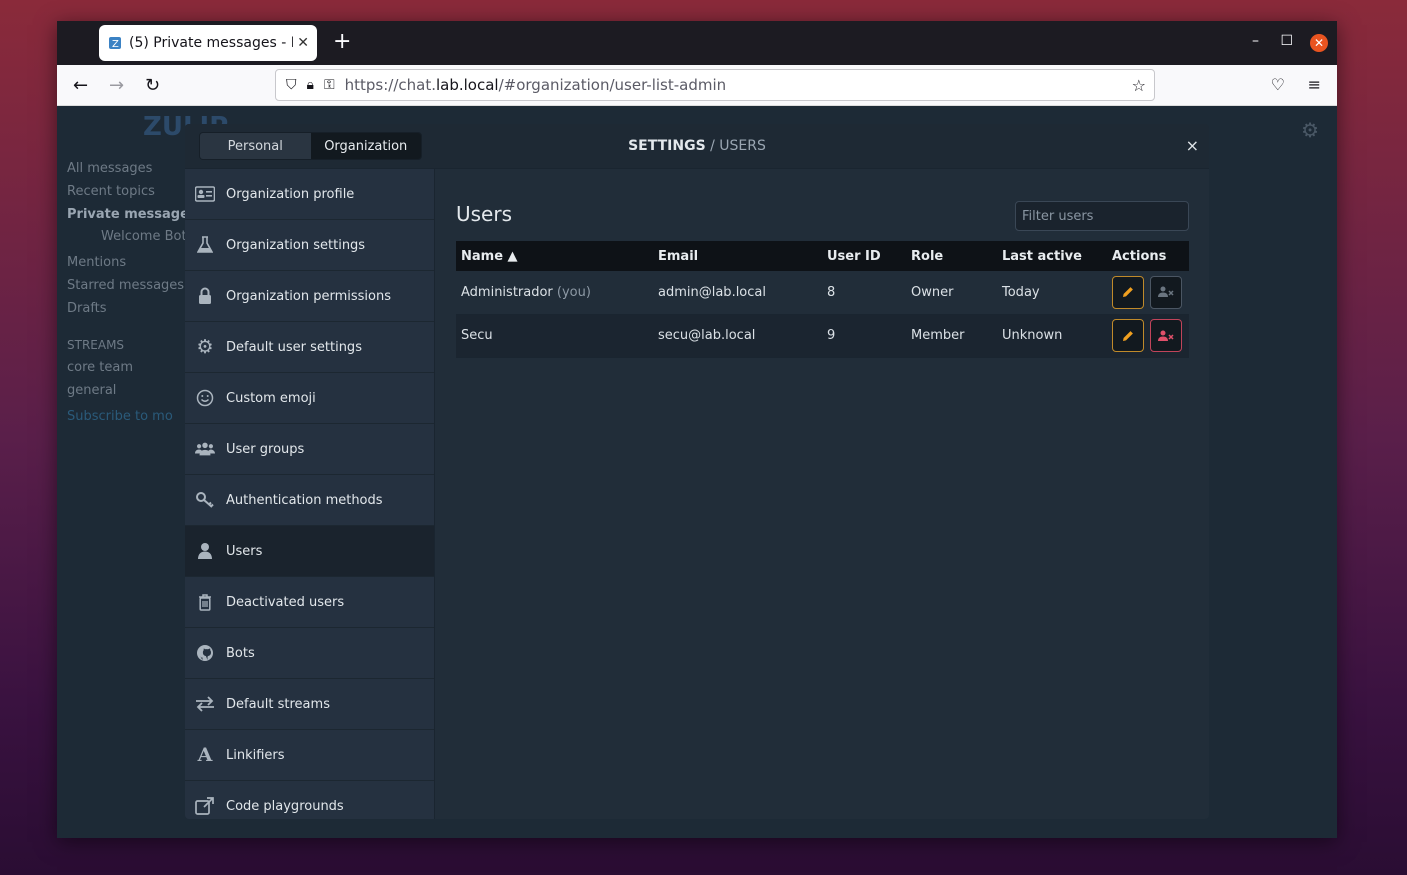 This screenshot has height=875, width=1407. I want to click on key-icon, so click(205, 500).